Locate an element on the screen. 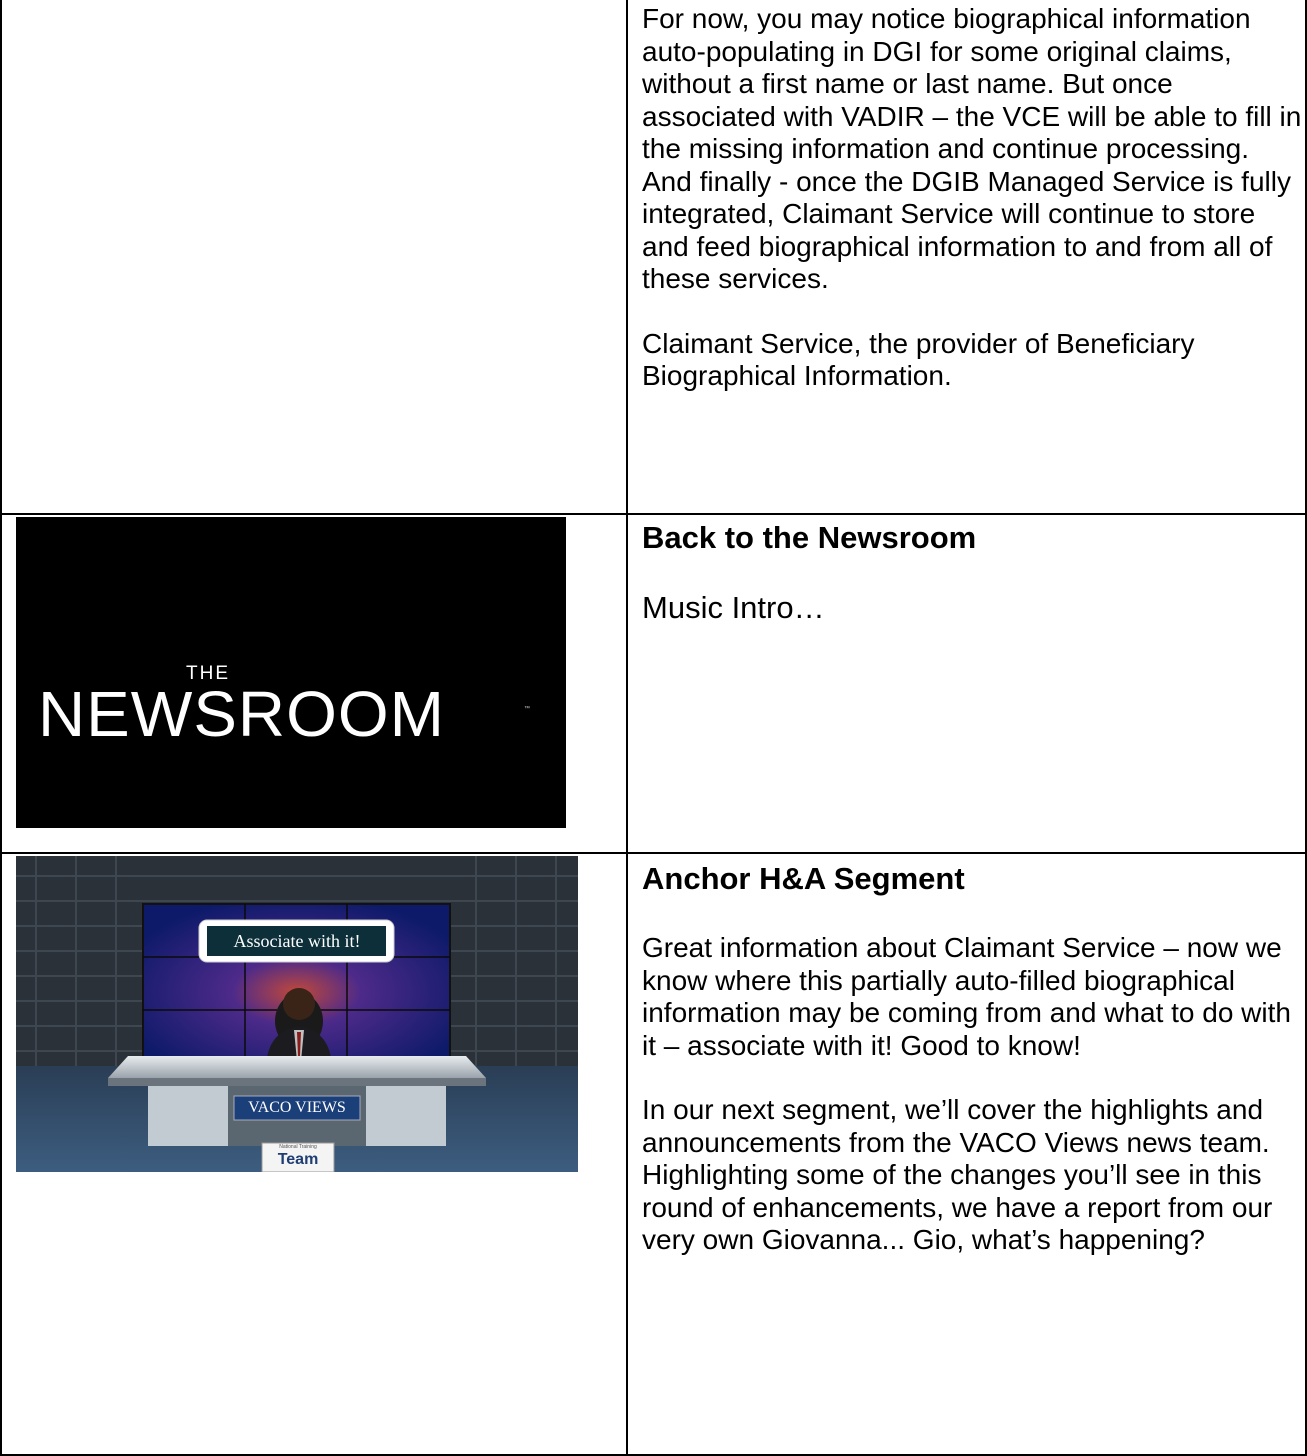 The height and width of the screenshot is (1456, 1307). news-set-illustration is located at coordinates (297, 1014).